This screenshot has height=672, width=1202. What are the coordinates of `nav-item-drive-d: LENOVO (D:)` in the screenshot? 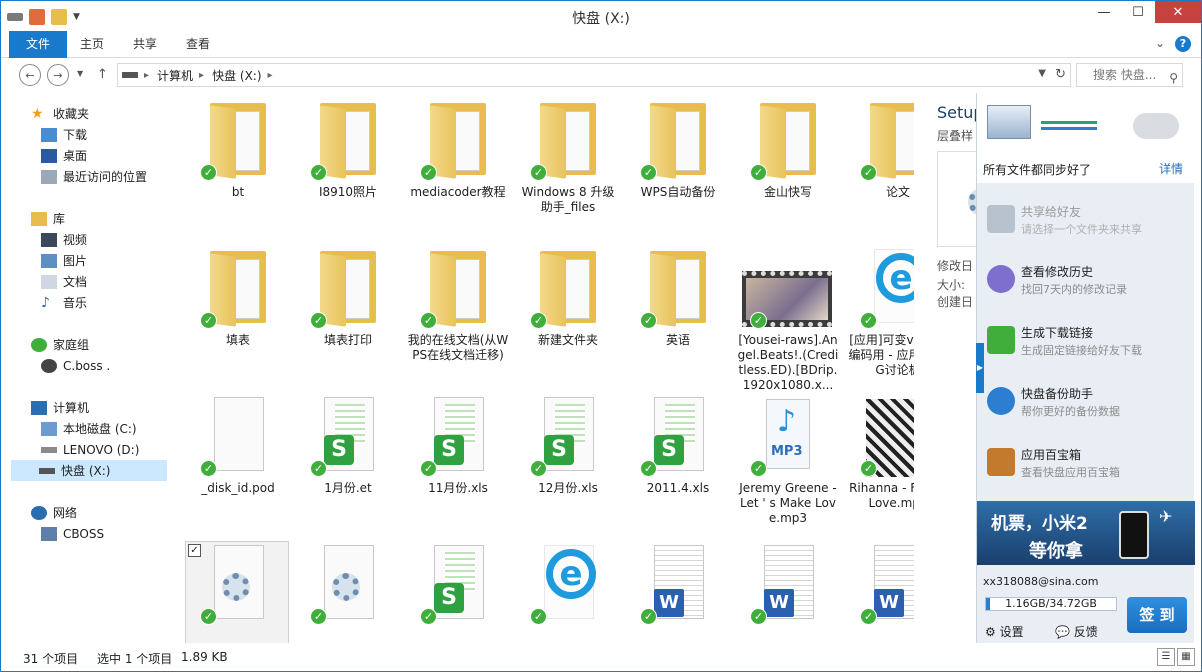 It's located at (90, 449).